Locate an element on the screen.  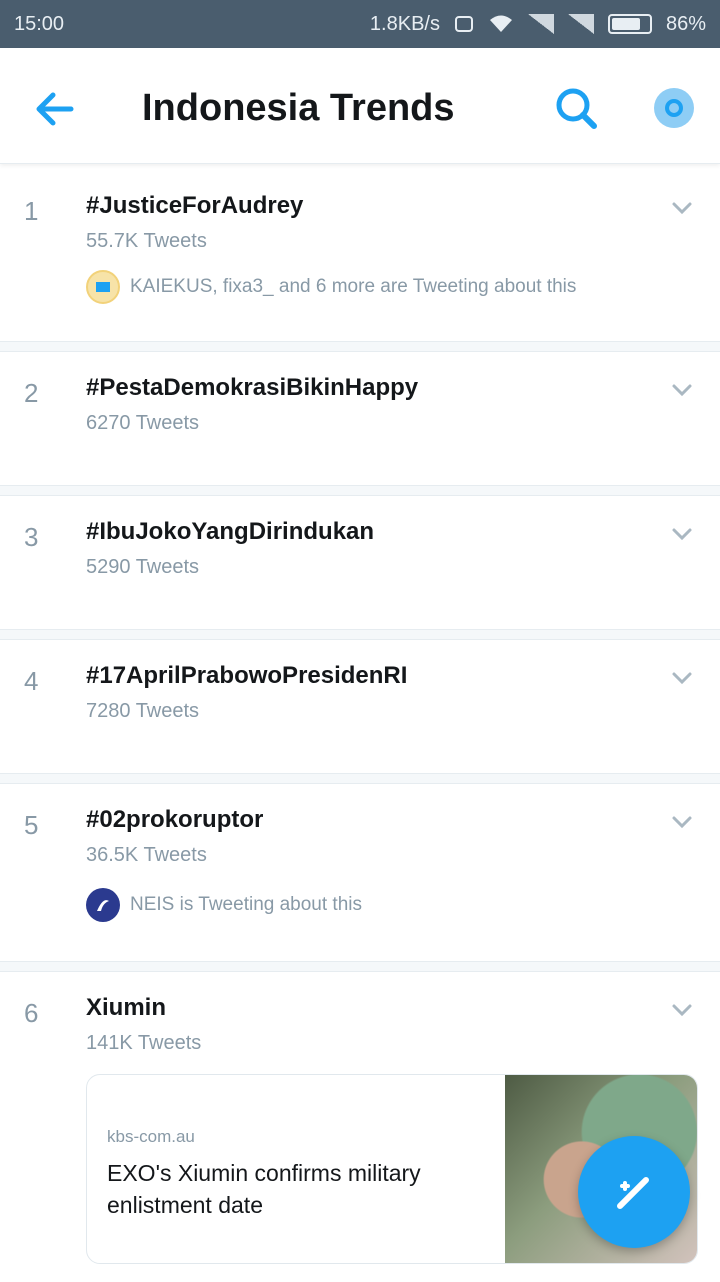
search-icon is located at coordinates (576, 108).